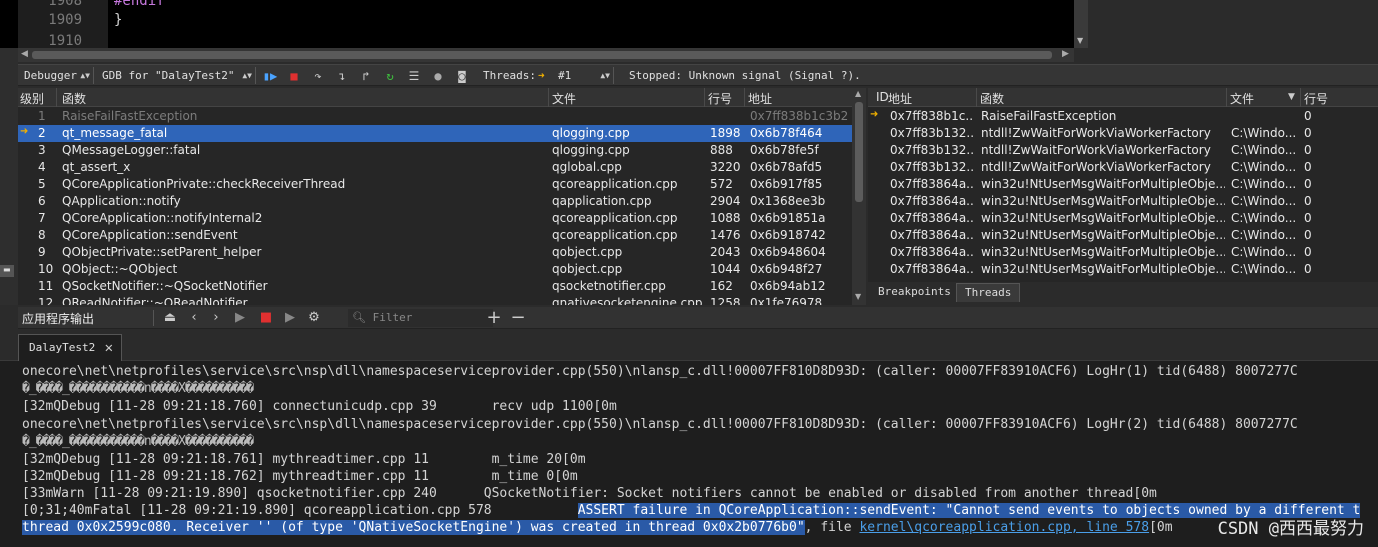  I want to click on editor-horizontal-scrollbar: ◀ ▶, so click(546, 55).